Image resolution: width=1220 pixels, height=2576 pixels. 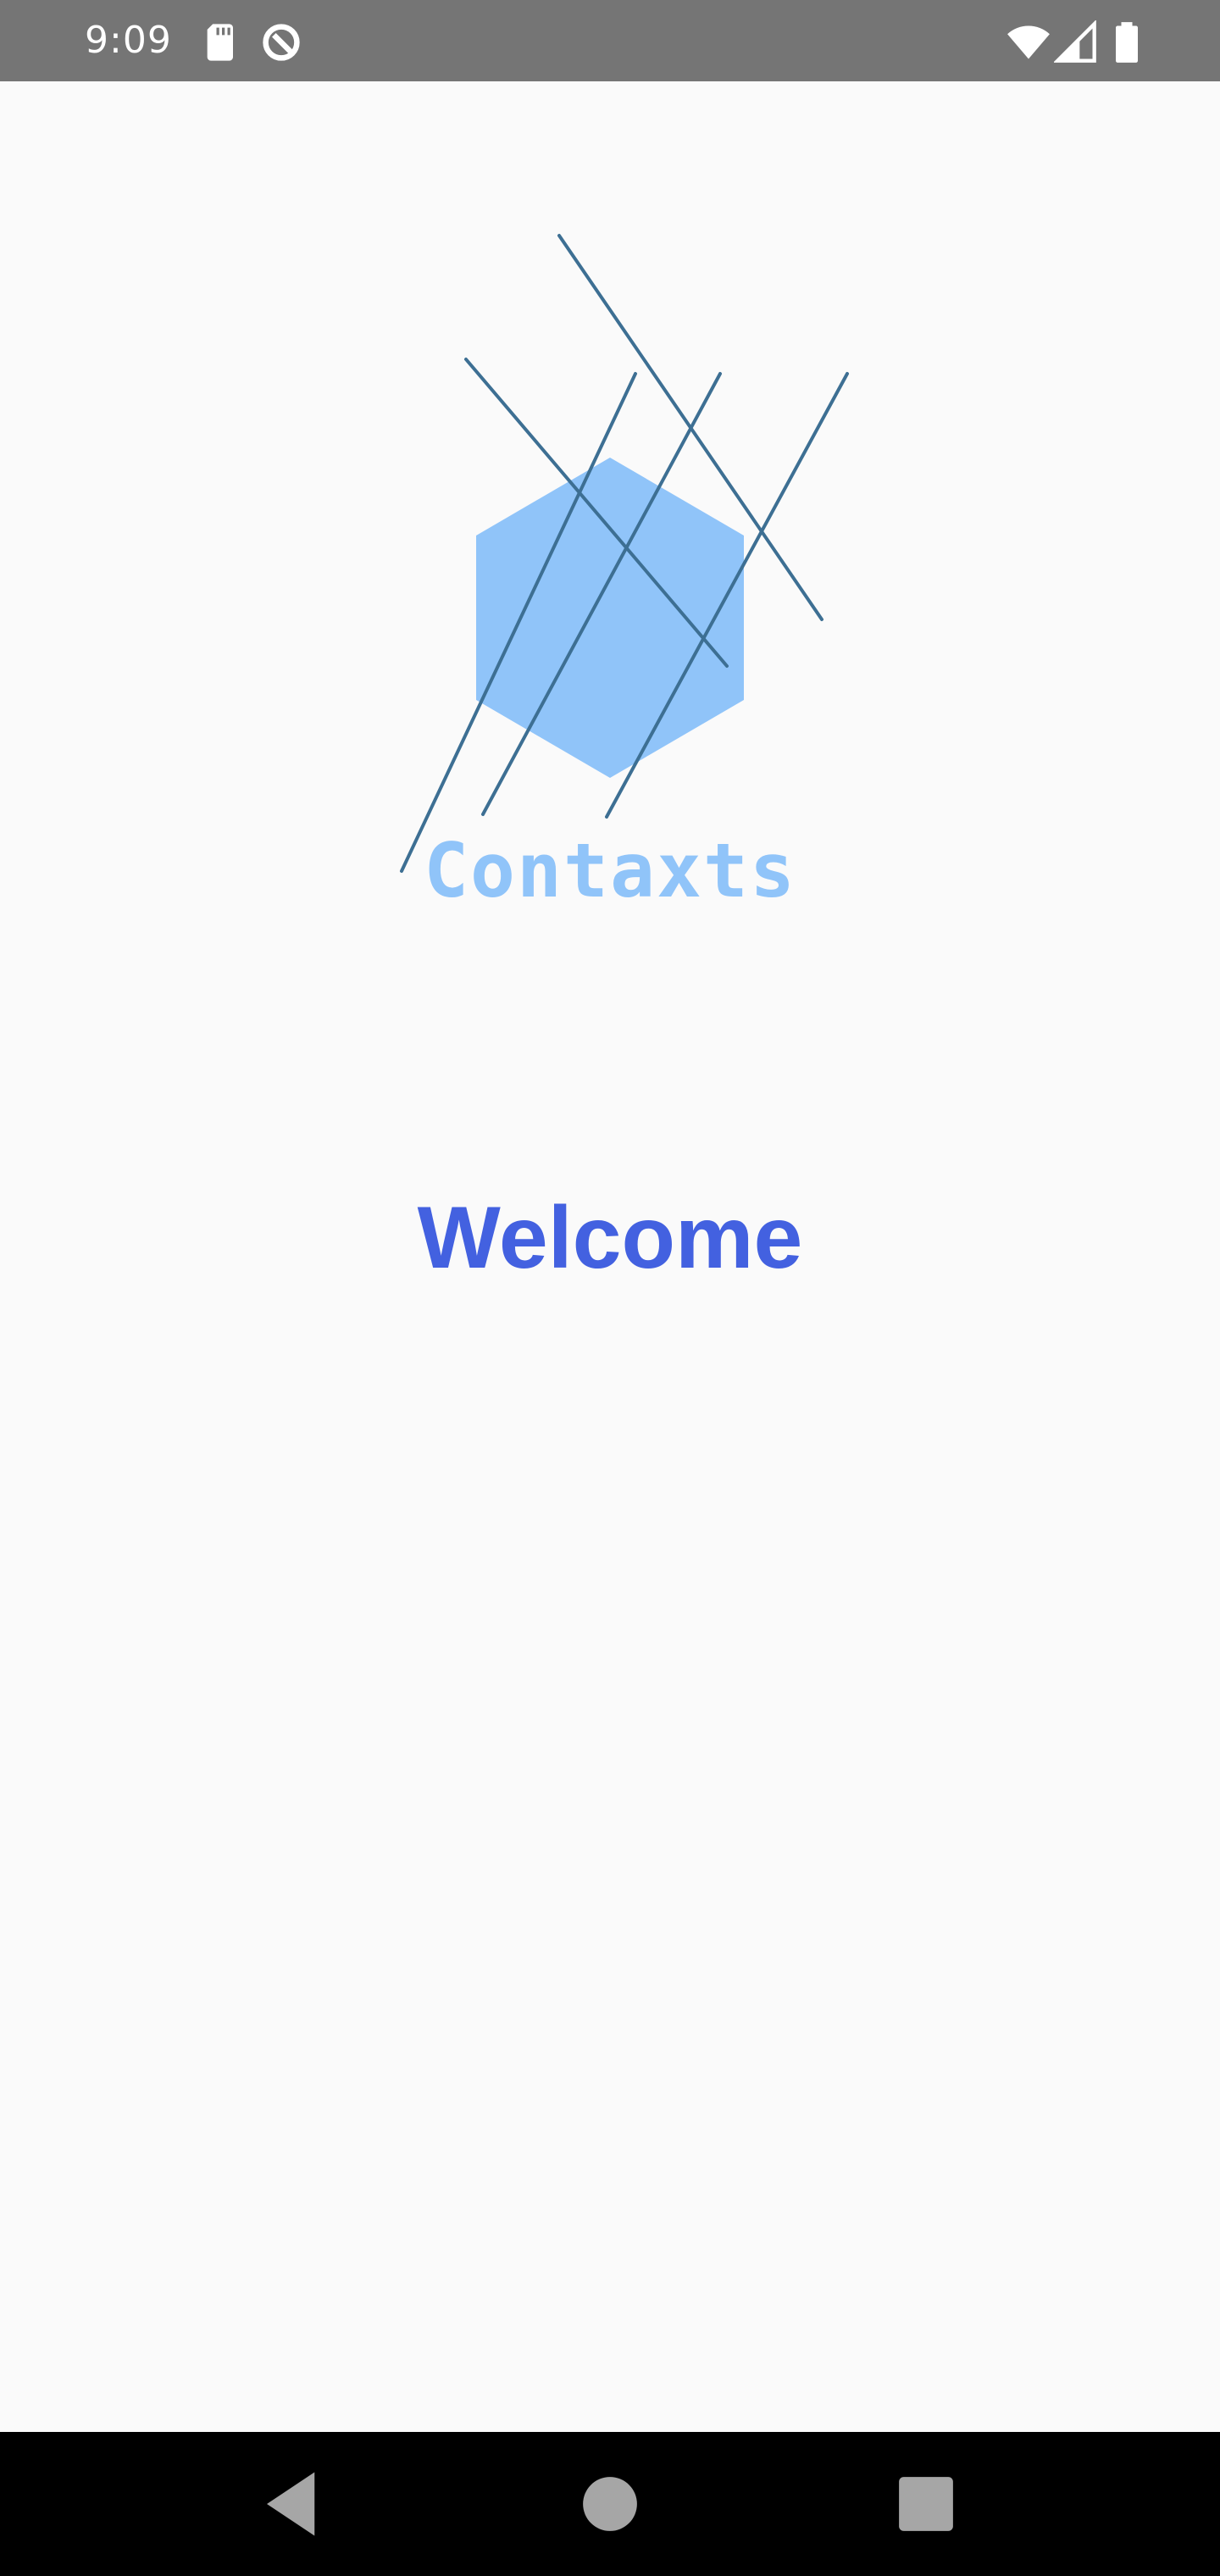 I want to click on logo-text: Contaxts, so click(x=610, y=870).